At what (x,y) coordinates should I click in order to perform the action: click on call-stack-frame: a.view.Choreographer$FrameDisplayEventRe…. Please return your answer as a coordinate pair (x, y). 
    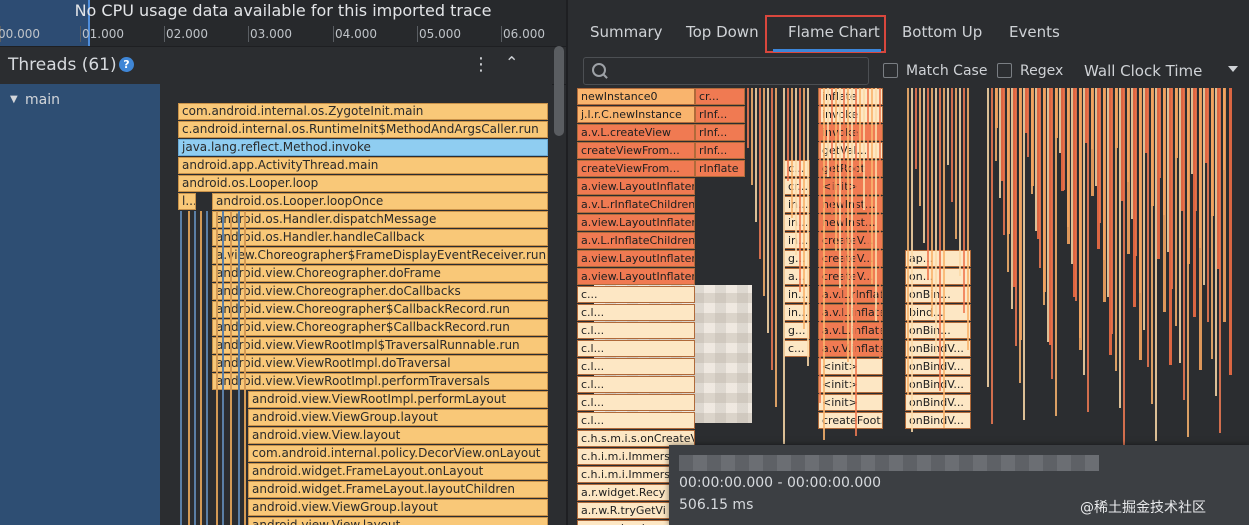
    Looking at the image, I should click on (380, 255).